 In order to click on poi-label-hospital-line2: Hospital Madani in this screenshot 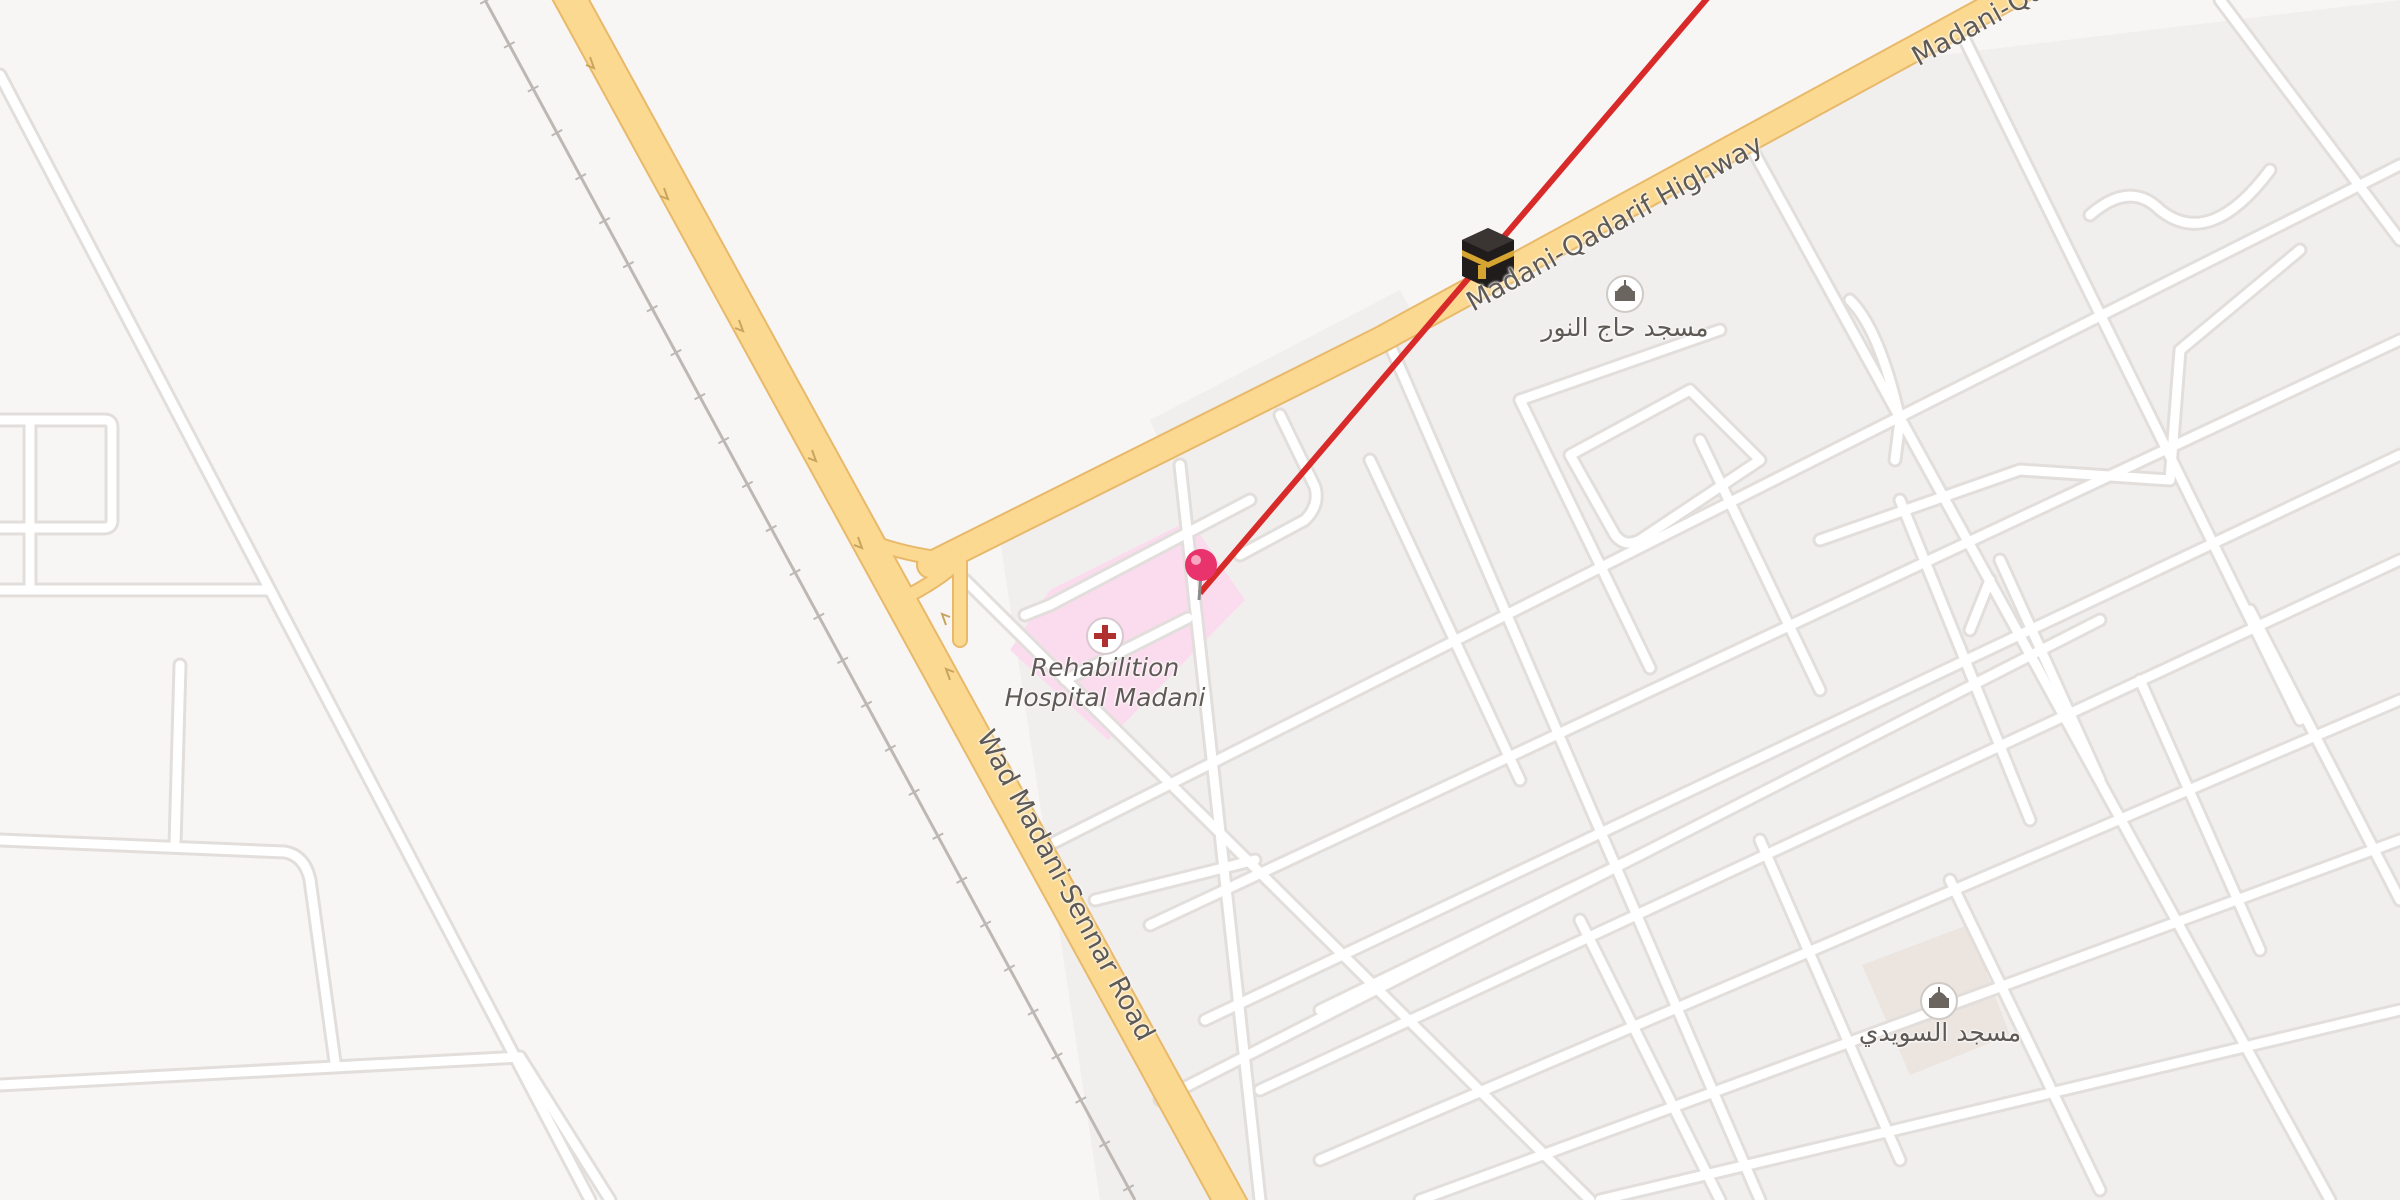, I will do `click(1105, 697)`.